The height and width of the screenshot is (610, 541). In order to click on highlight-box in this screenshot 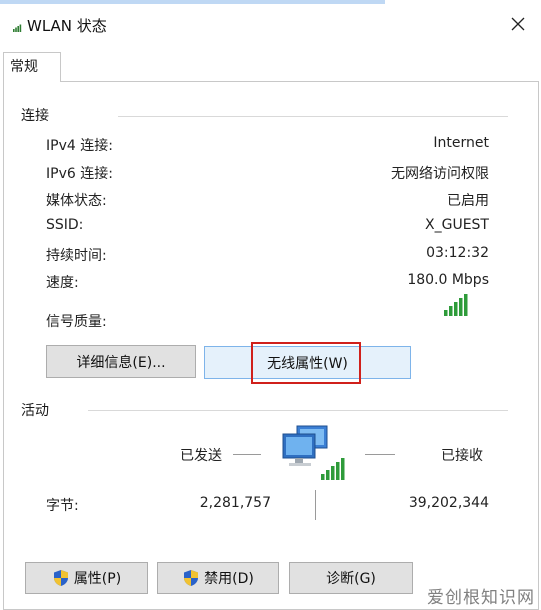, I will do `click(306, 363)`.